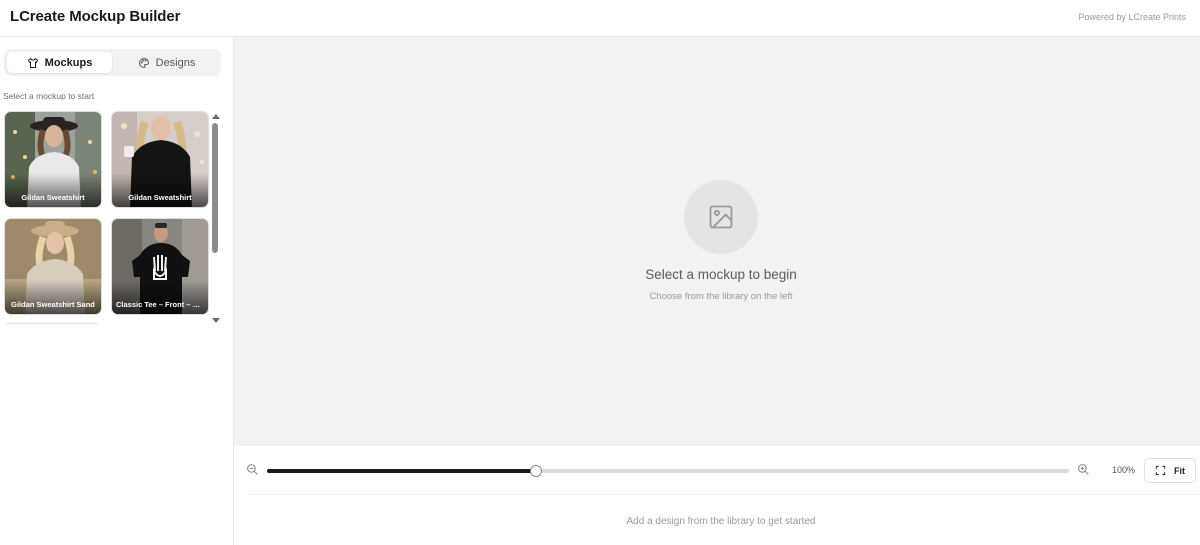 Image resolution: width=1200 pixels, height=545 pixels. Describe the element at coordinates (175, 62) in the screenshot. I see `tab-designs-label: Designs` at that location.